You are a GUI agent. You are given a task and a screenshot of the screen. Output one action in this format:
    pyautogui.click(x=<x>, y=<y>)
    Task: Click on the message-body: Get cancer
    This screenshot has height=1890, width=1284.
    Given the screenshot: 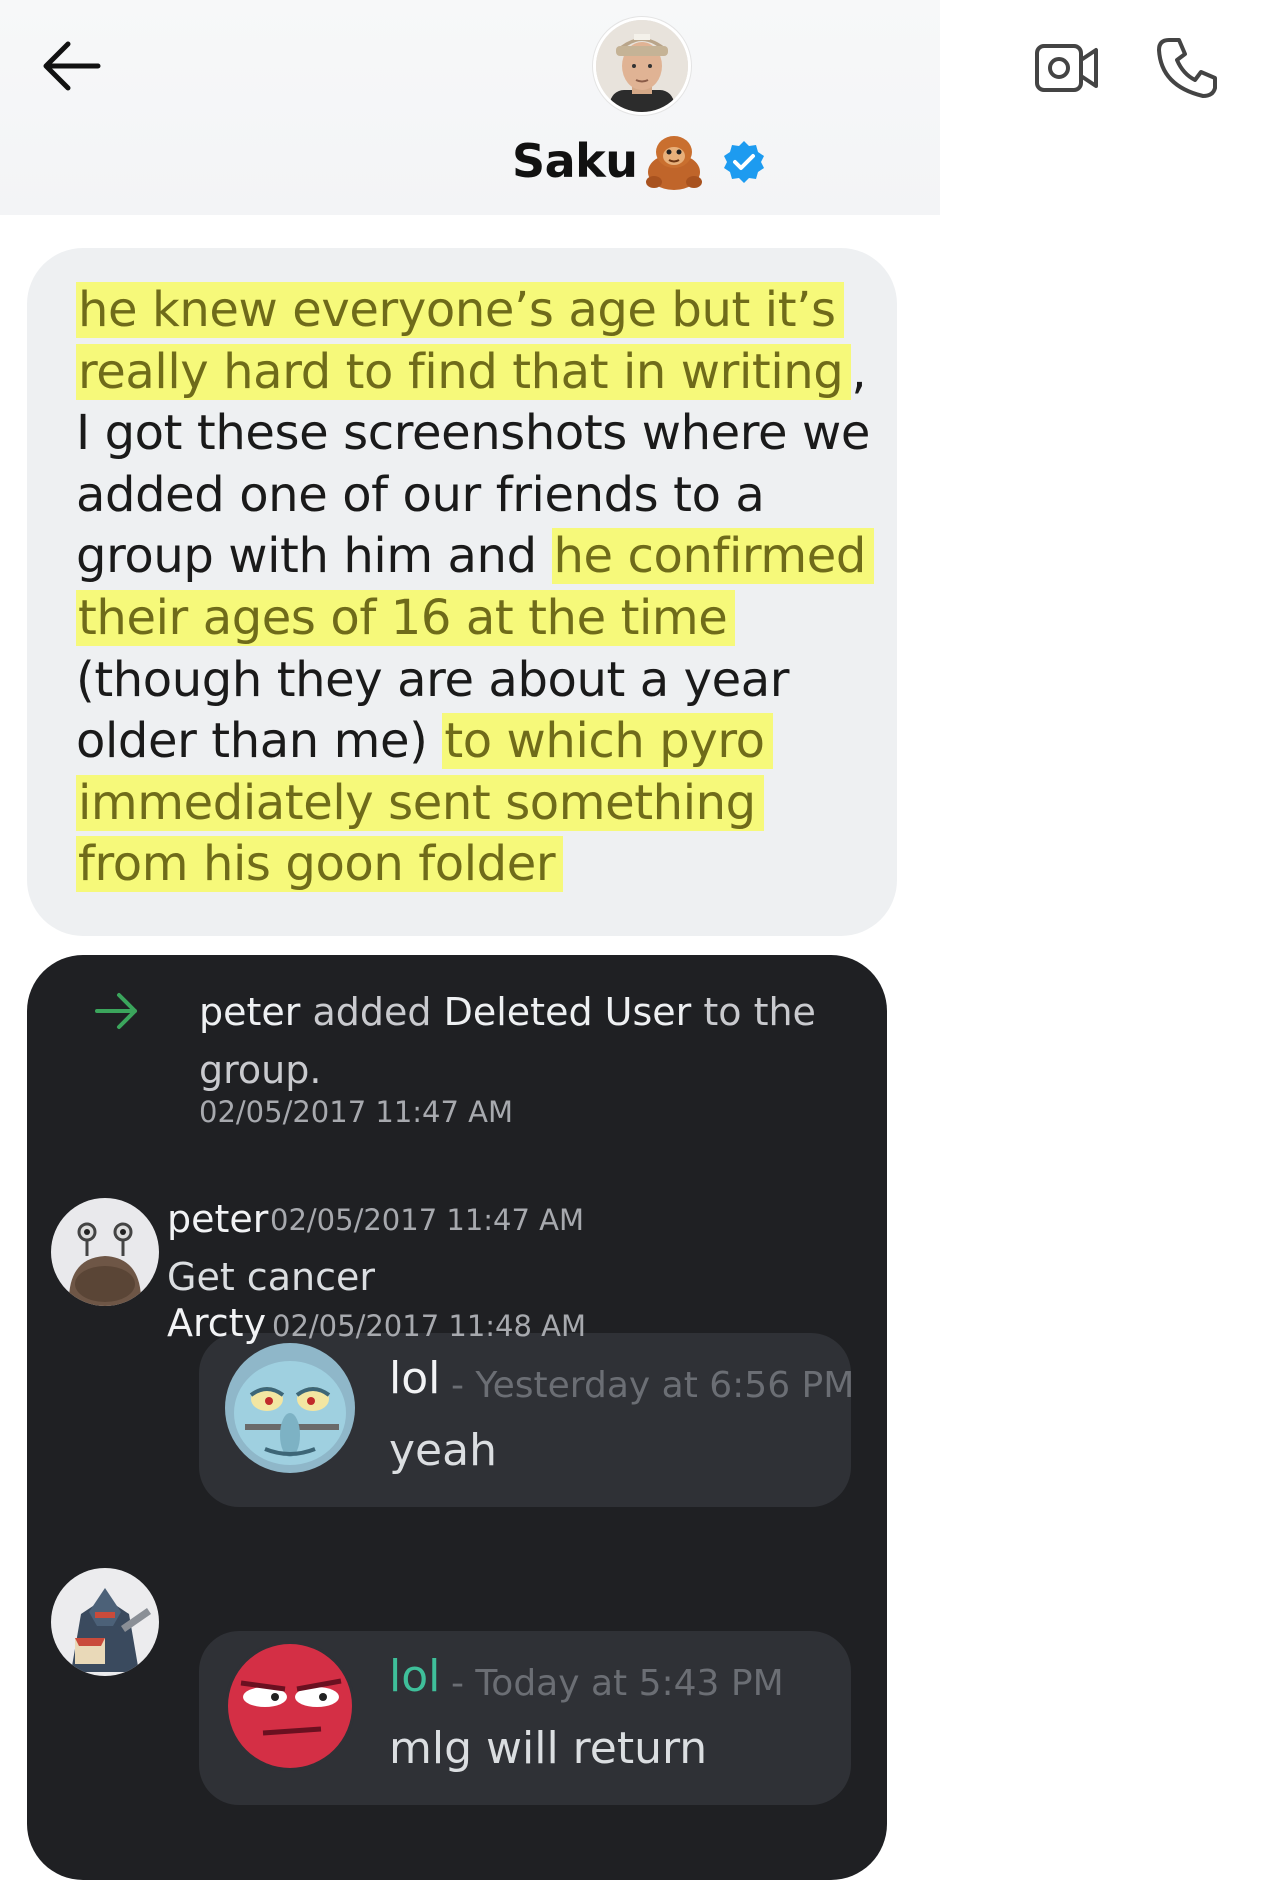 What is the action you would take?
    pyautogui.click(x=271, y=1277)
    